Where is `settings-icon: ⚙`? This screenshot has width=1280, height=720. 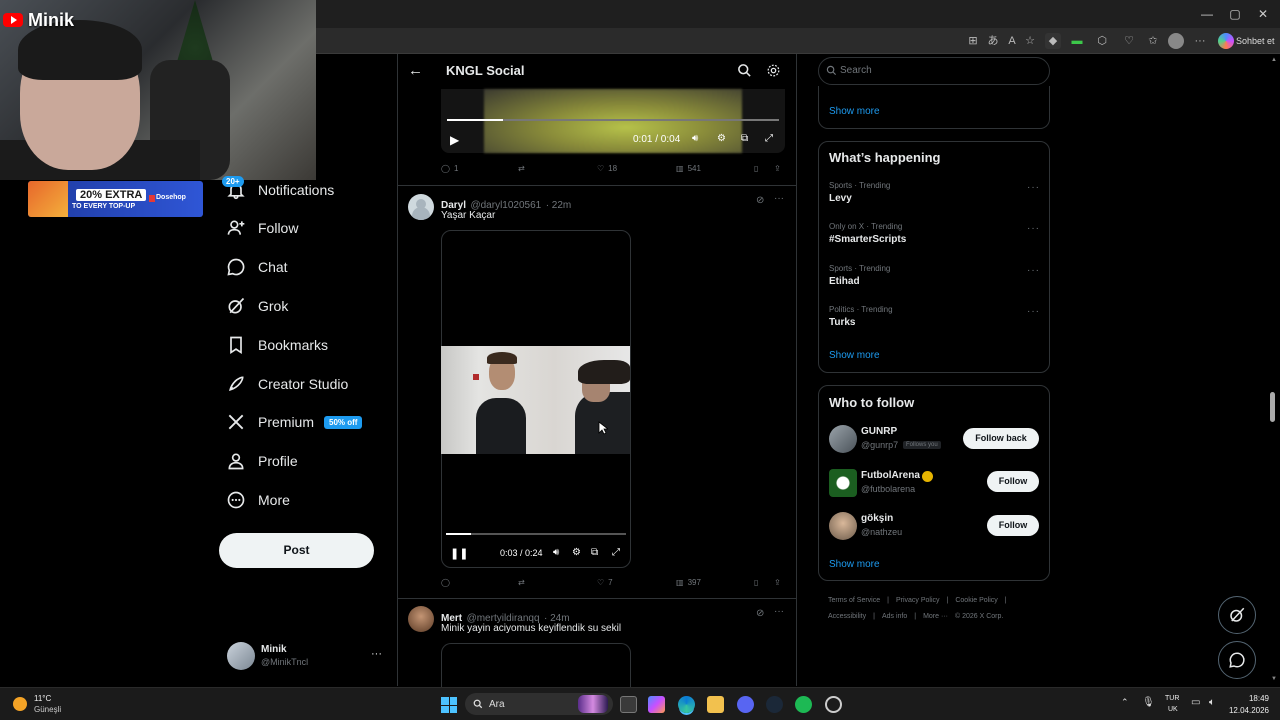 settings-icon: ⚙ is located at coordinates (576, 552).